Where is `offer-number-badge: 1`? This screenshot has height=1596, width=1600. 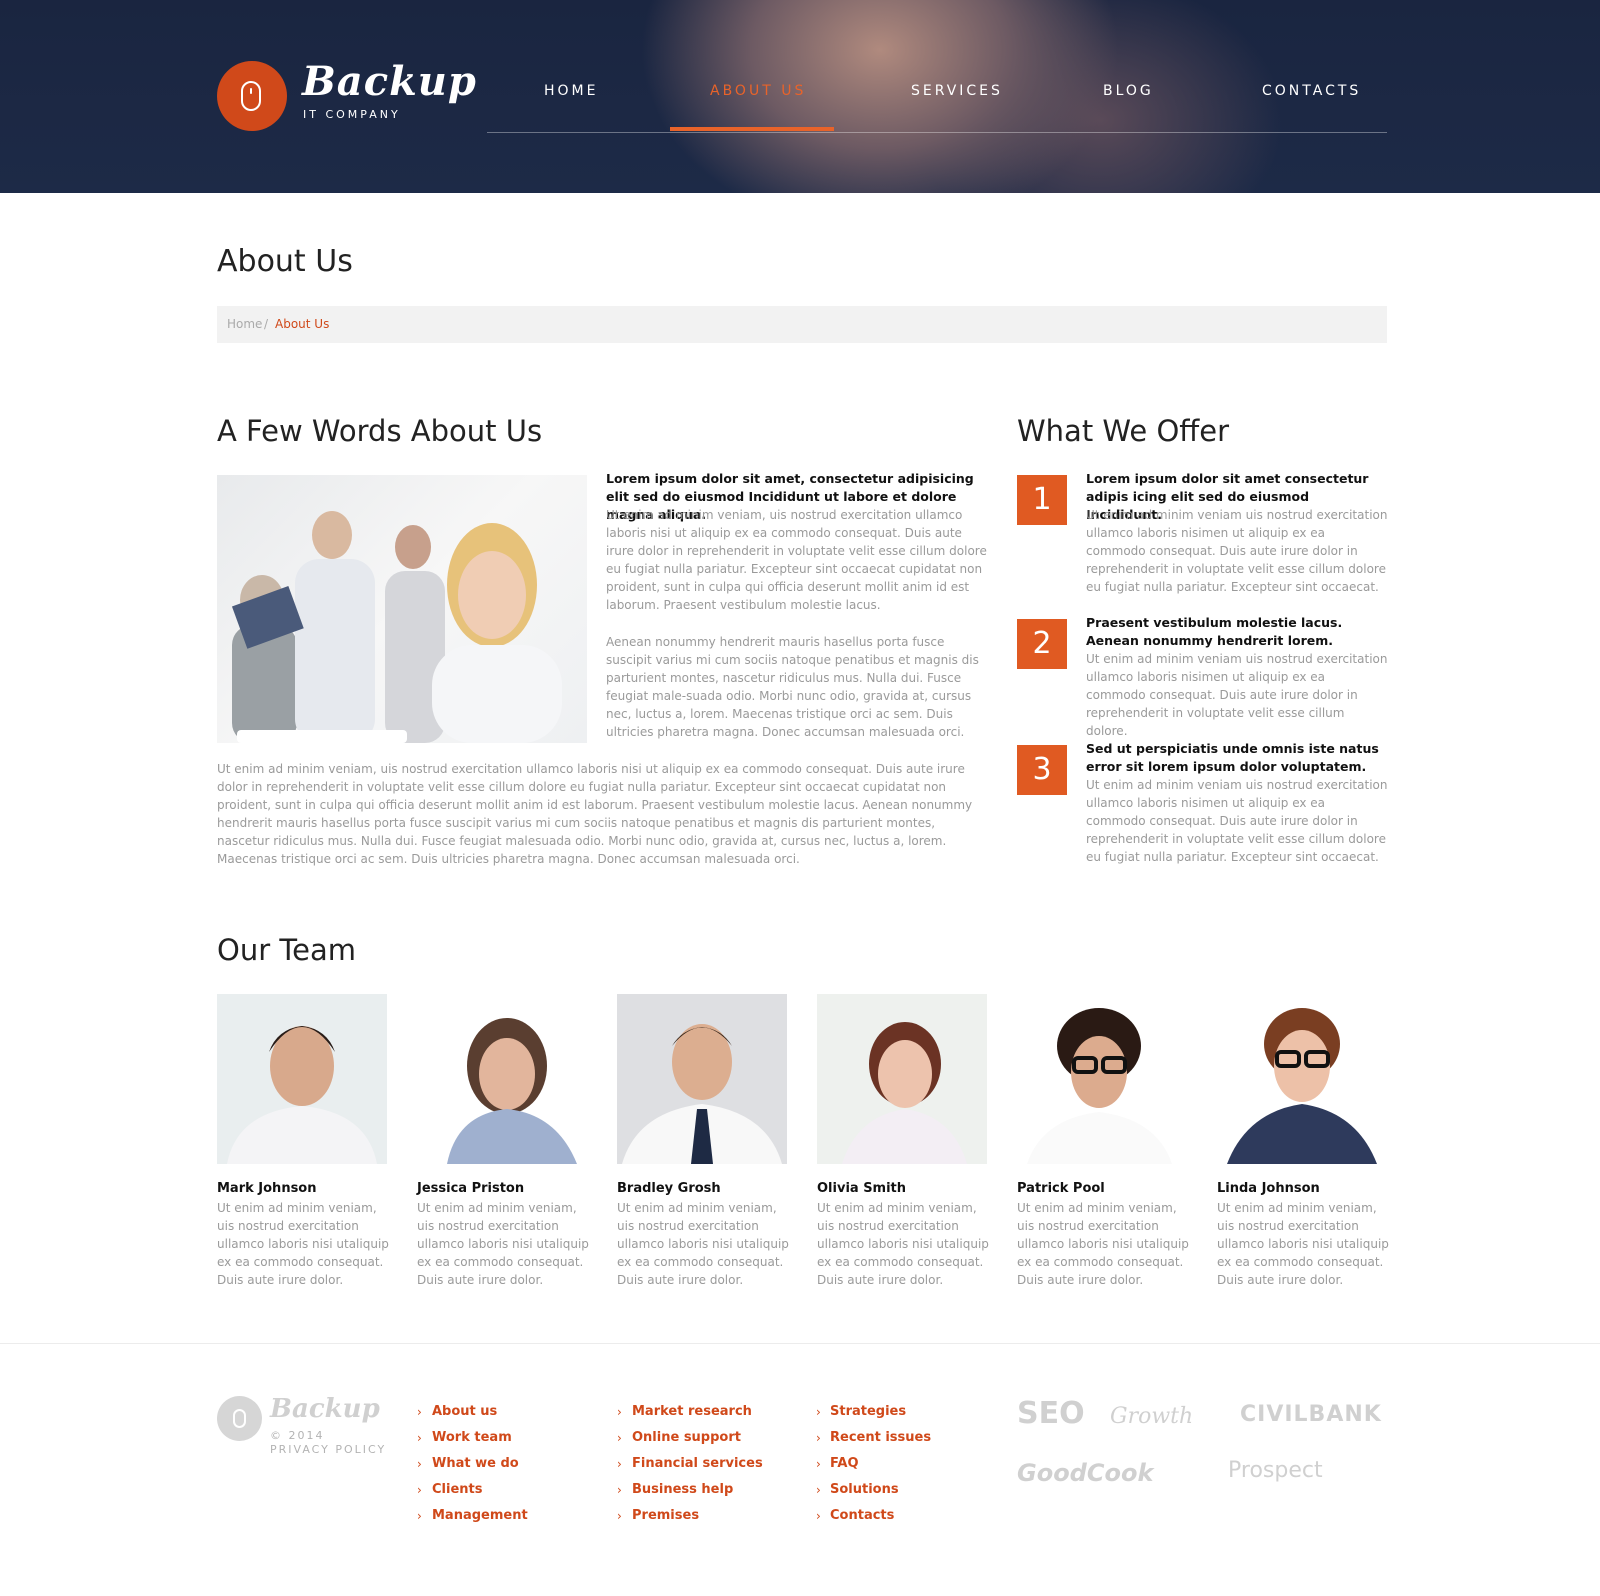 offer-number-badge: 1 is located at coordinates (1042, 500).